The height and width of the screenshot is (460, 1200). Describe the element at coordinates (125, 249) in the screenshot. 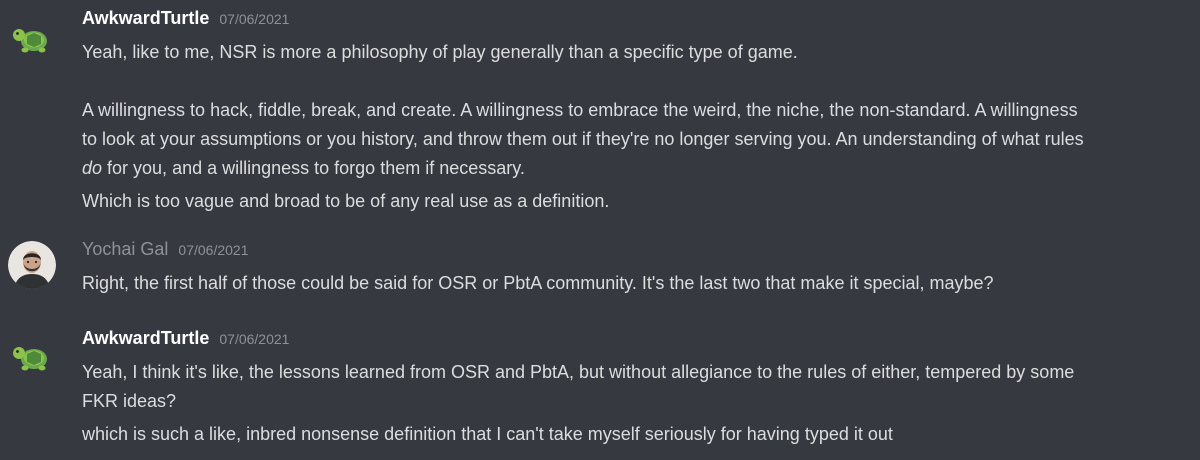

I see `username: Yochai Gal` at that location.